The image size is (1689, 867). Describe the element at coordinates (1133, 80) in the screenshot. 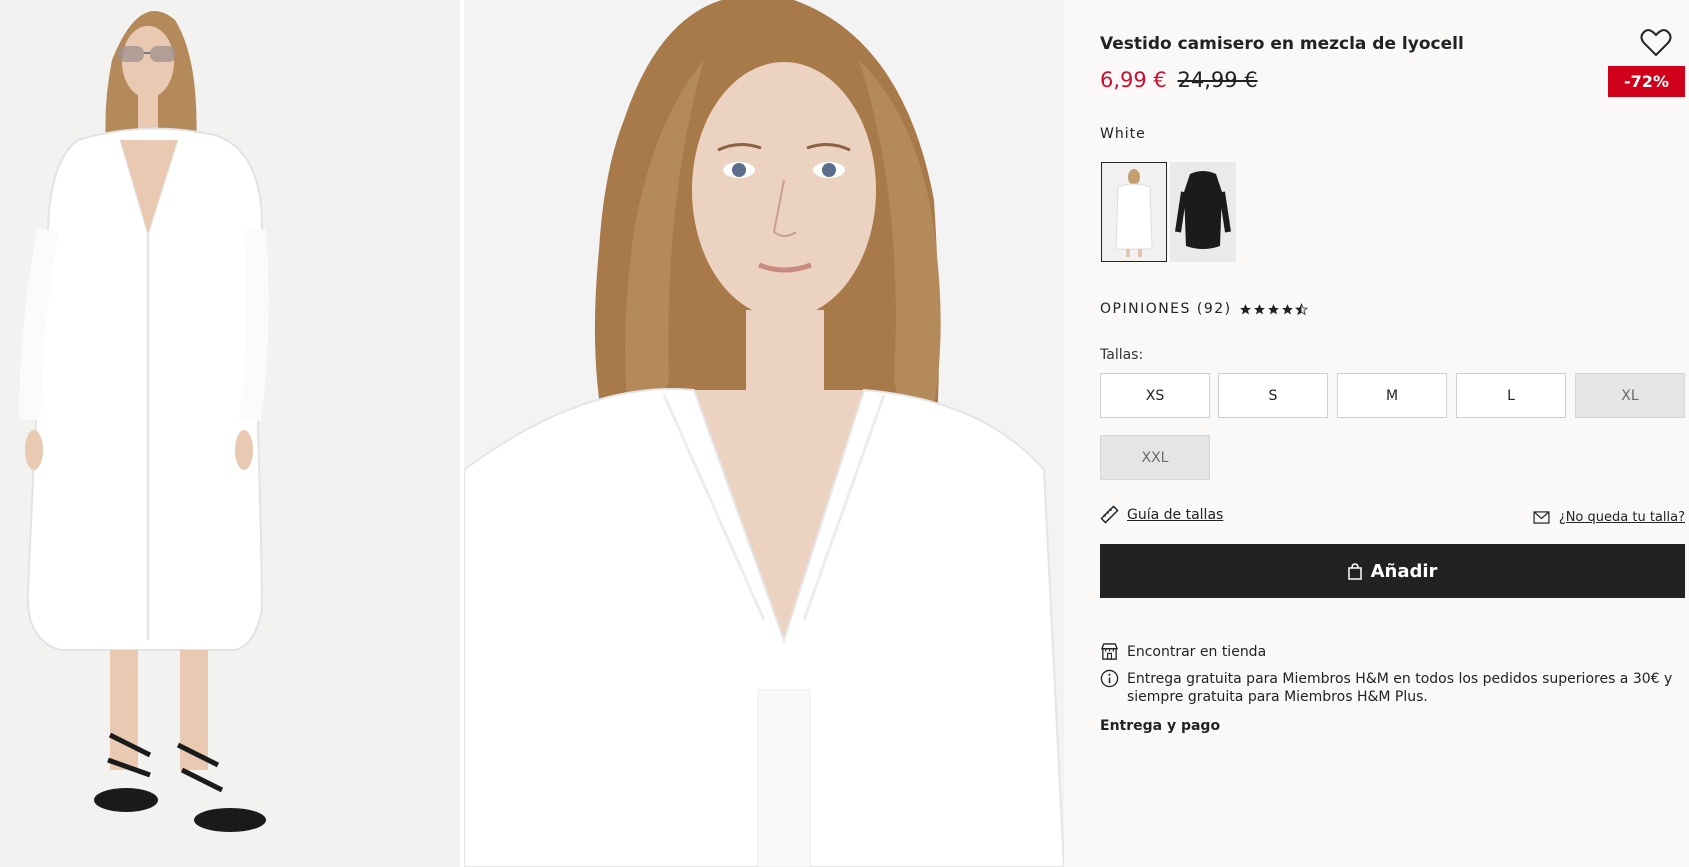

I see `sale-price: 6,99 €` at that location.